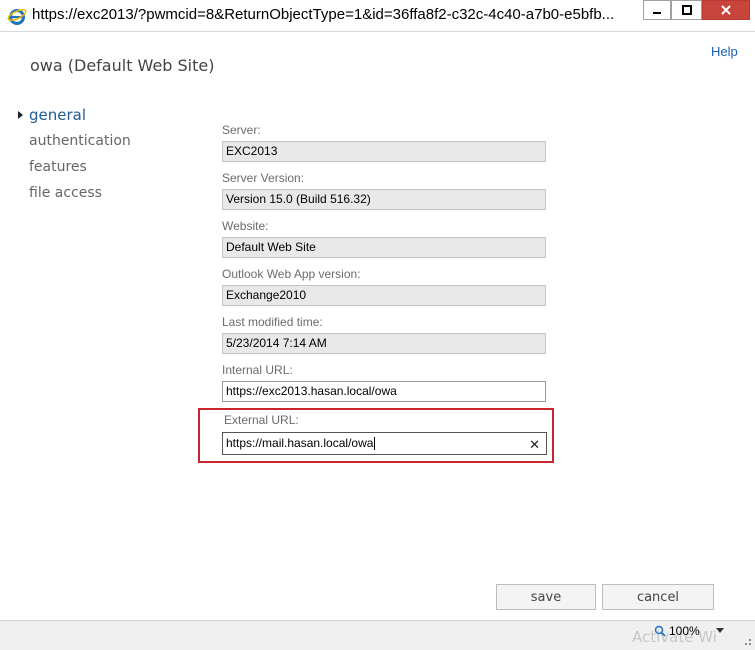  I want to click on close-button, so click(726, 10).